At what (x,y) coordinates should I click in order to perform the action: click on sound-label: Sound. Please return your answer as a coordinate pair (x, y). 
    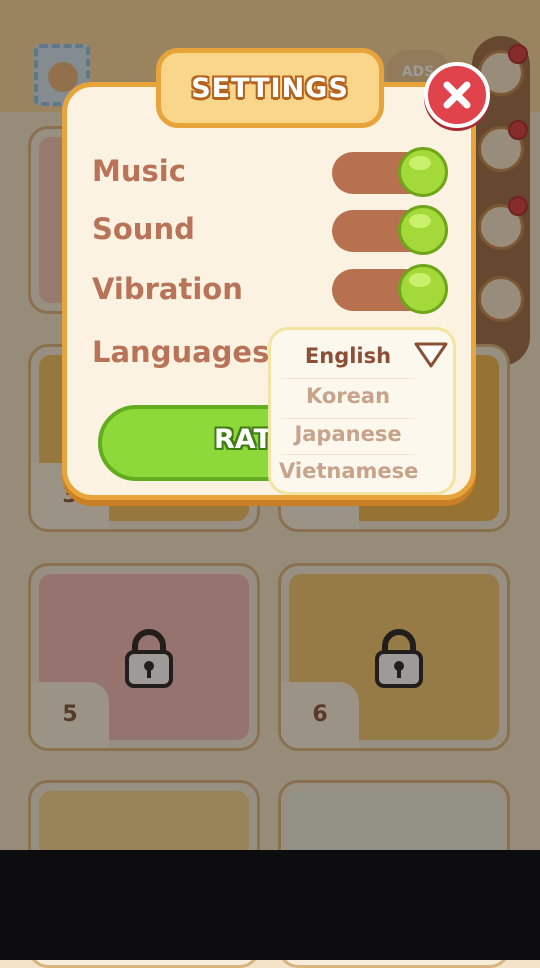
    Looking at the image, I should click on (143, 229).